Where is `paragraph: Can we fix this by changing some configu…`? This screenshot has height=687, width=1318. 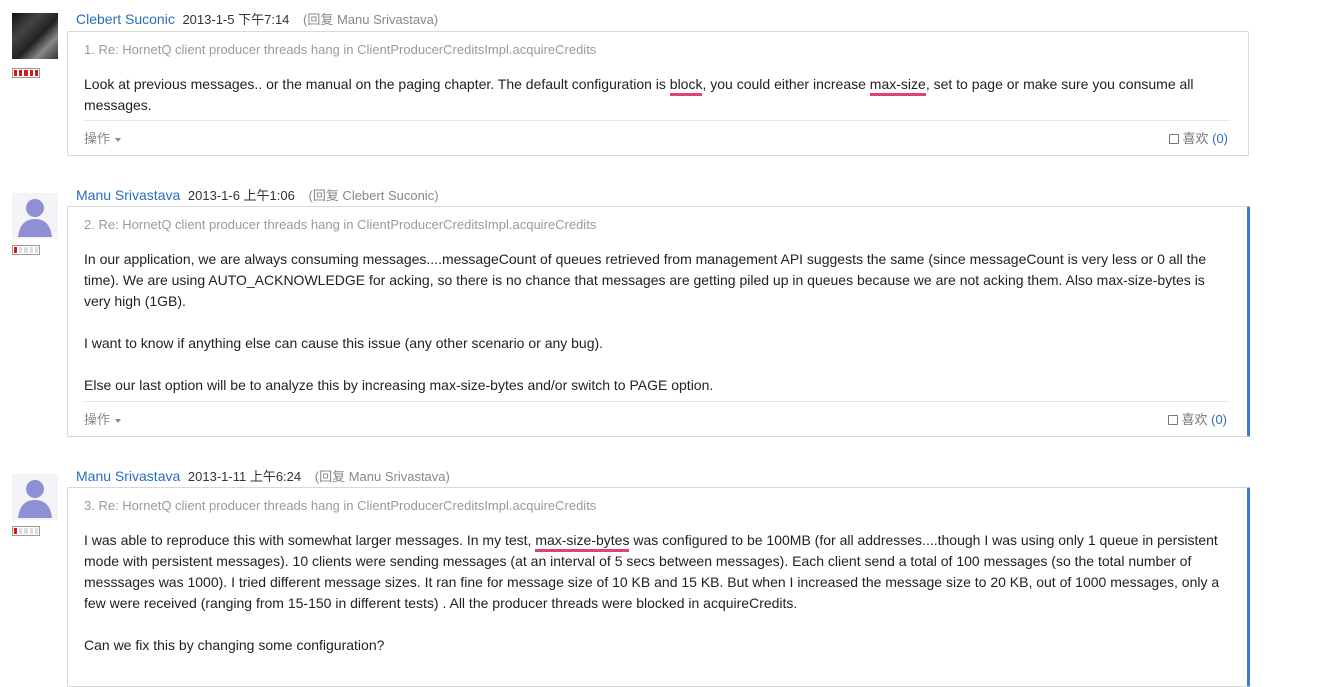 paragraph: Can we fix this by changing some configu… is located at coordinates (234, 645).